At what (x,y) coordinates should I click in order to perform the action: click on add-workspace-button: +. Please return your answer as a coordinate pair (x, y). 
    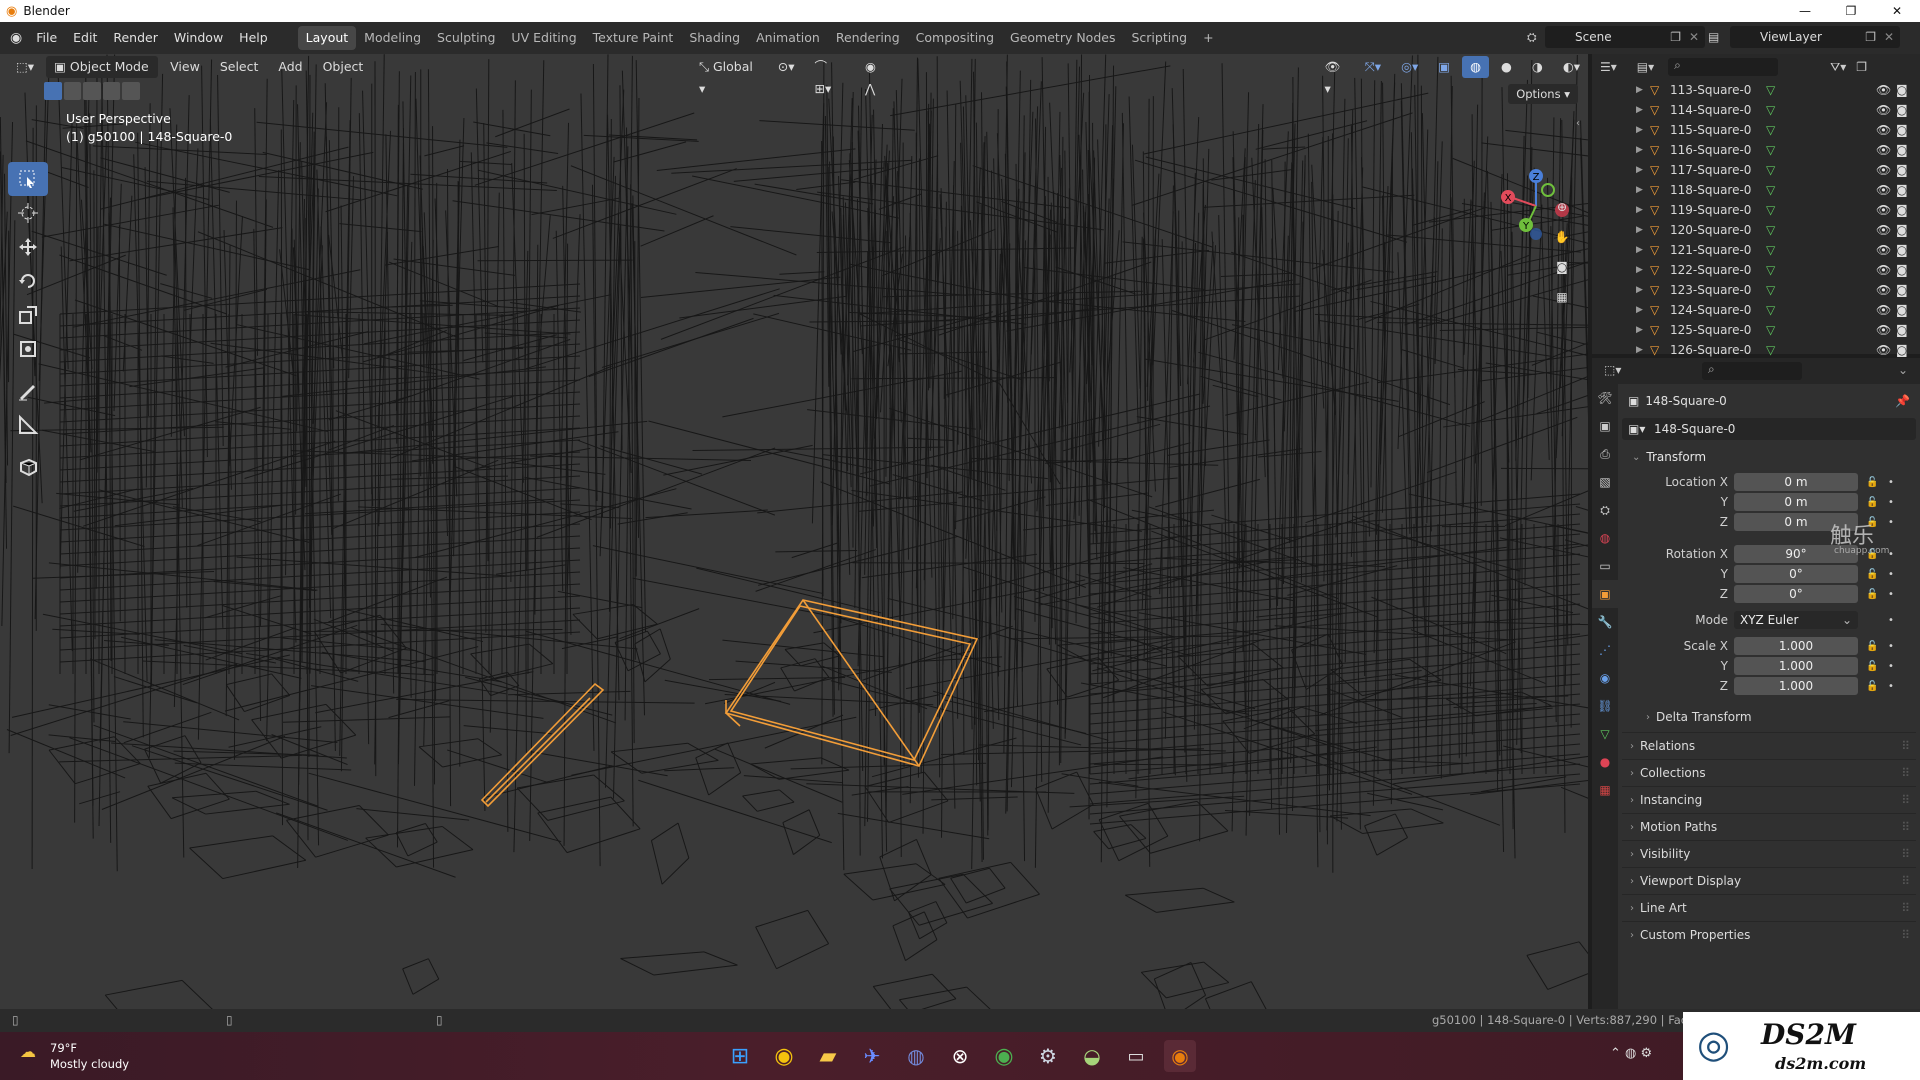
    Looking at the image, I should click on (1208, 38).